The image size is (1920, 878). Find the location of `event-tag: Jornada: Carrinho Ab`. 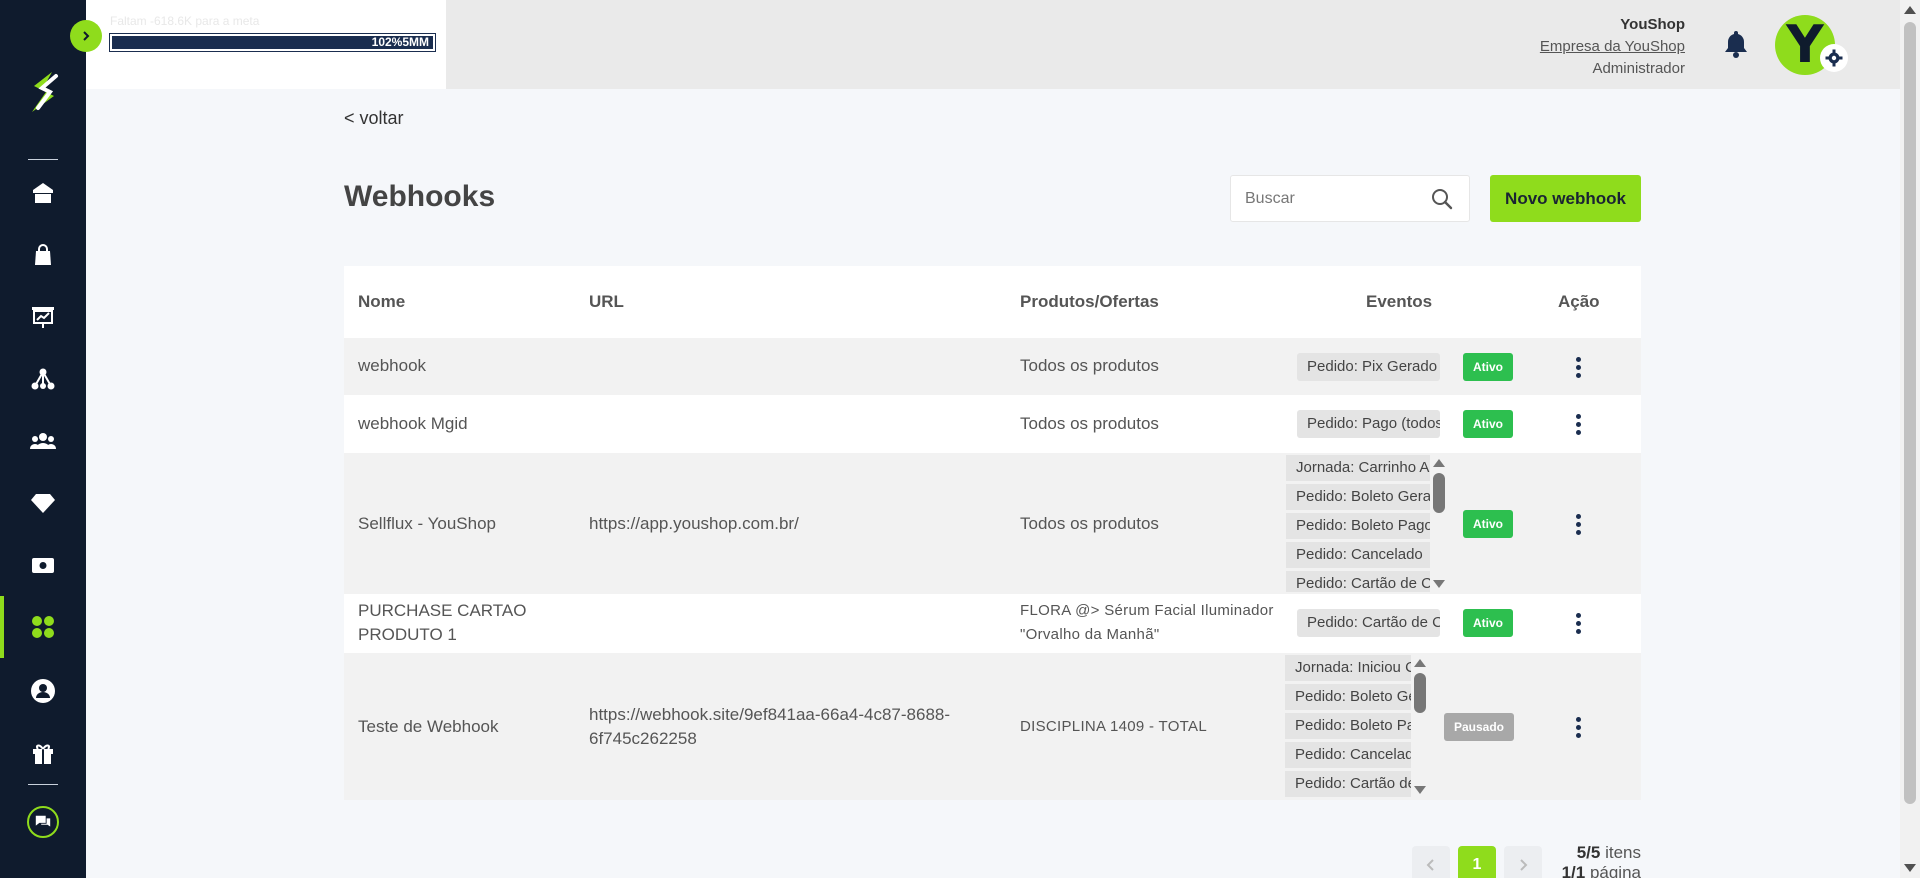

event-tag: Jornada: Carrinho Ab is located at coordinates (1358, 468).